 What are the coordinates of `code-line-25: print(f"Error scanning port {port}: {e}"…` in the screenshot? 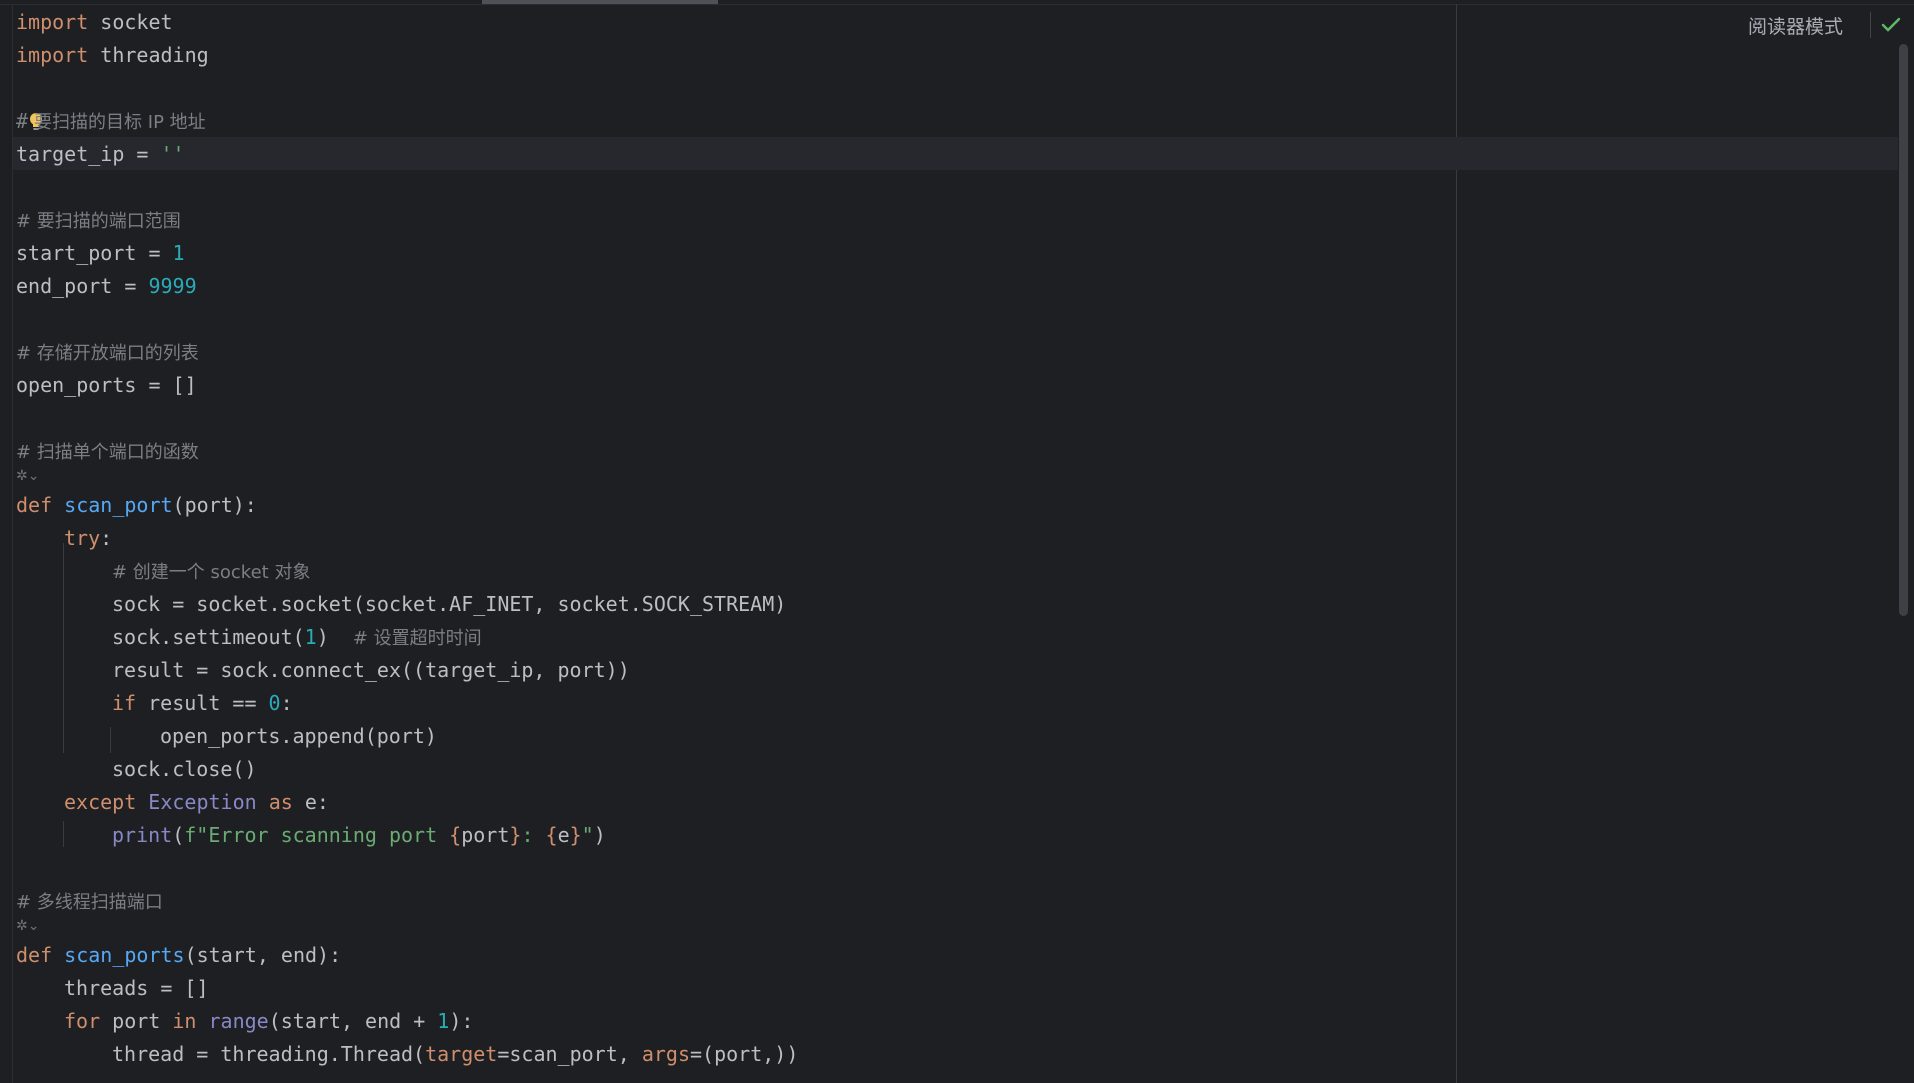 It's located at (359, 835).